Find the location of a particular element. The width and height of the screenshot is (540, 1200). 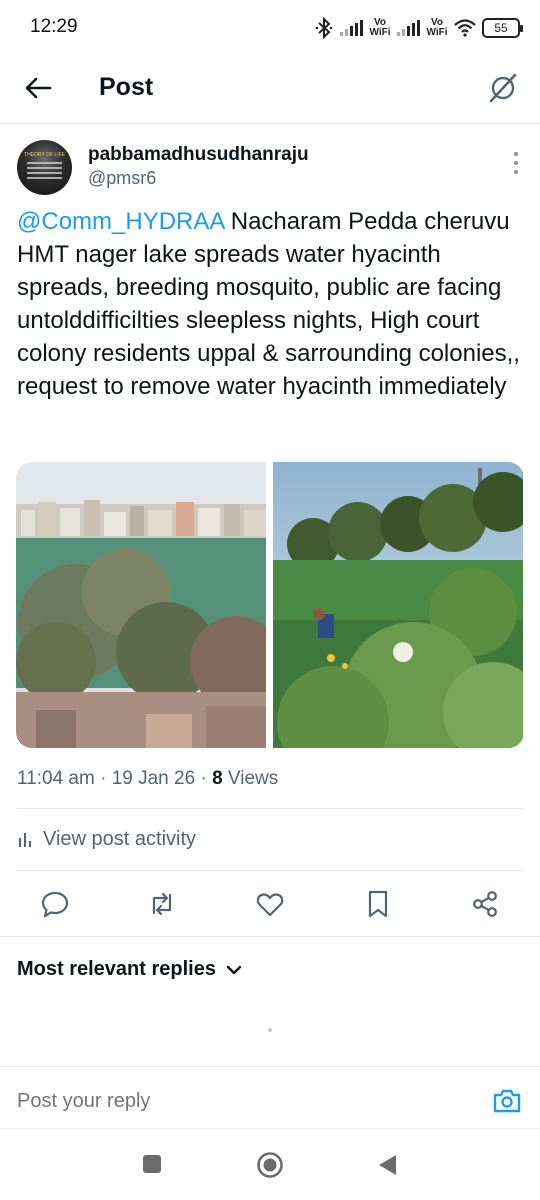

wifi-icon is located at coordinates (465, 28).